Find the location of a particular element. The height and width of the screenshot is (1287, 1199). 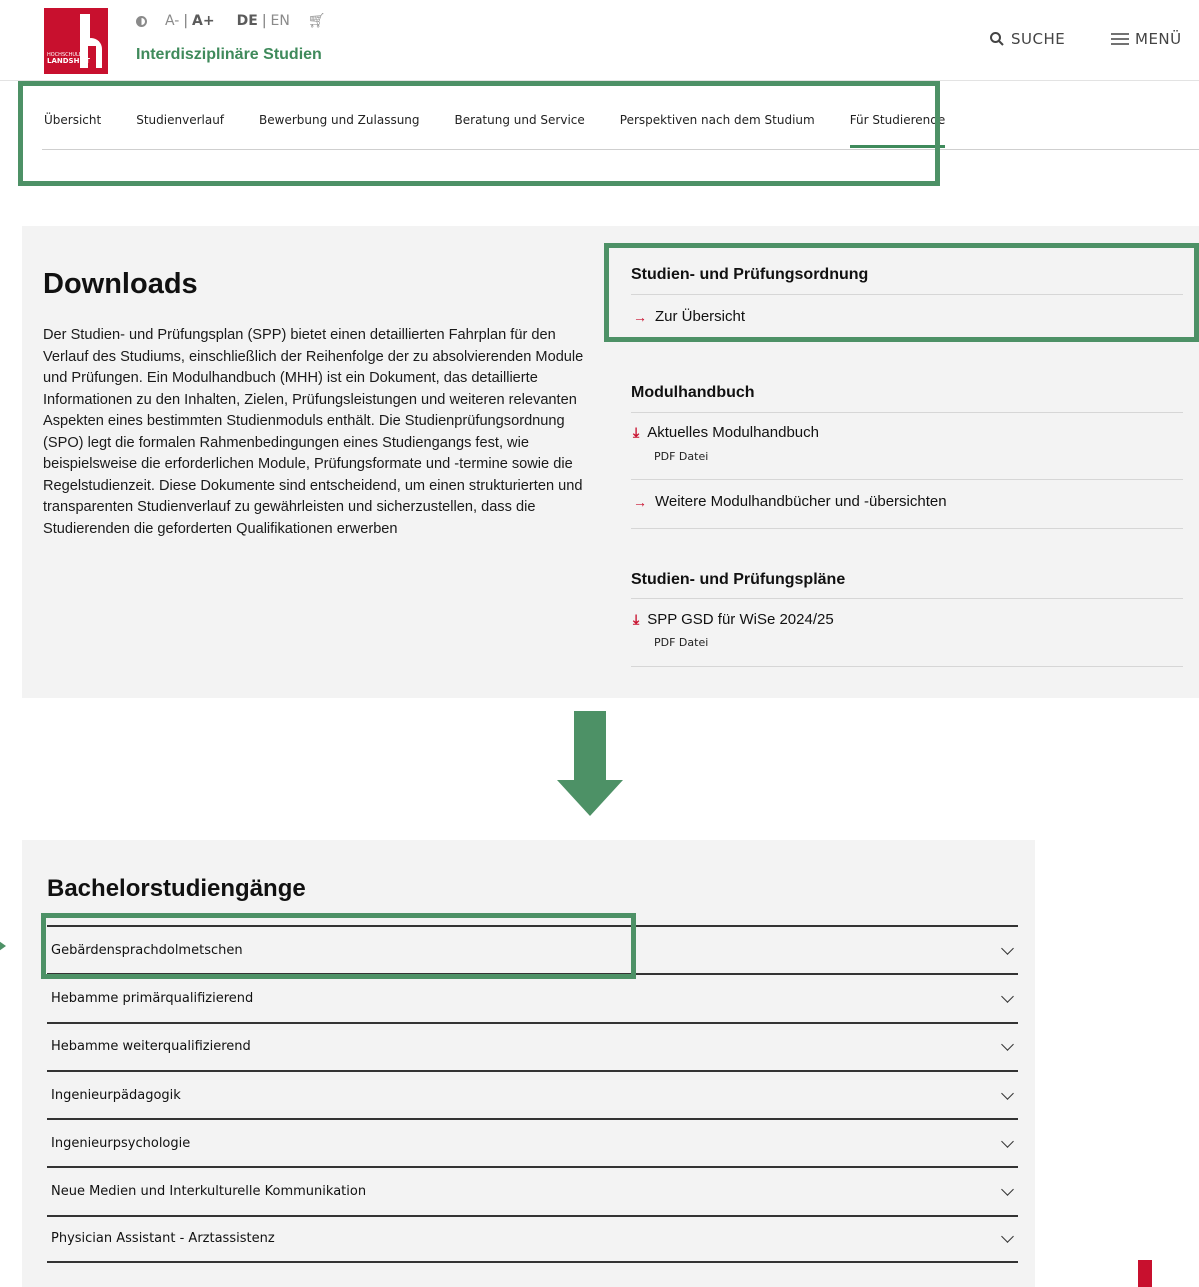

hamburger-icon is located at coordinates (1120, 39).